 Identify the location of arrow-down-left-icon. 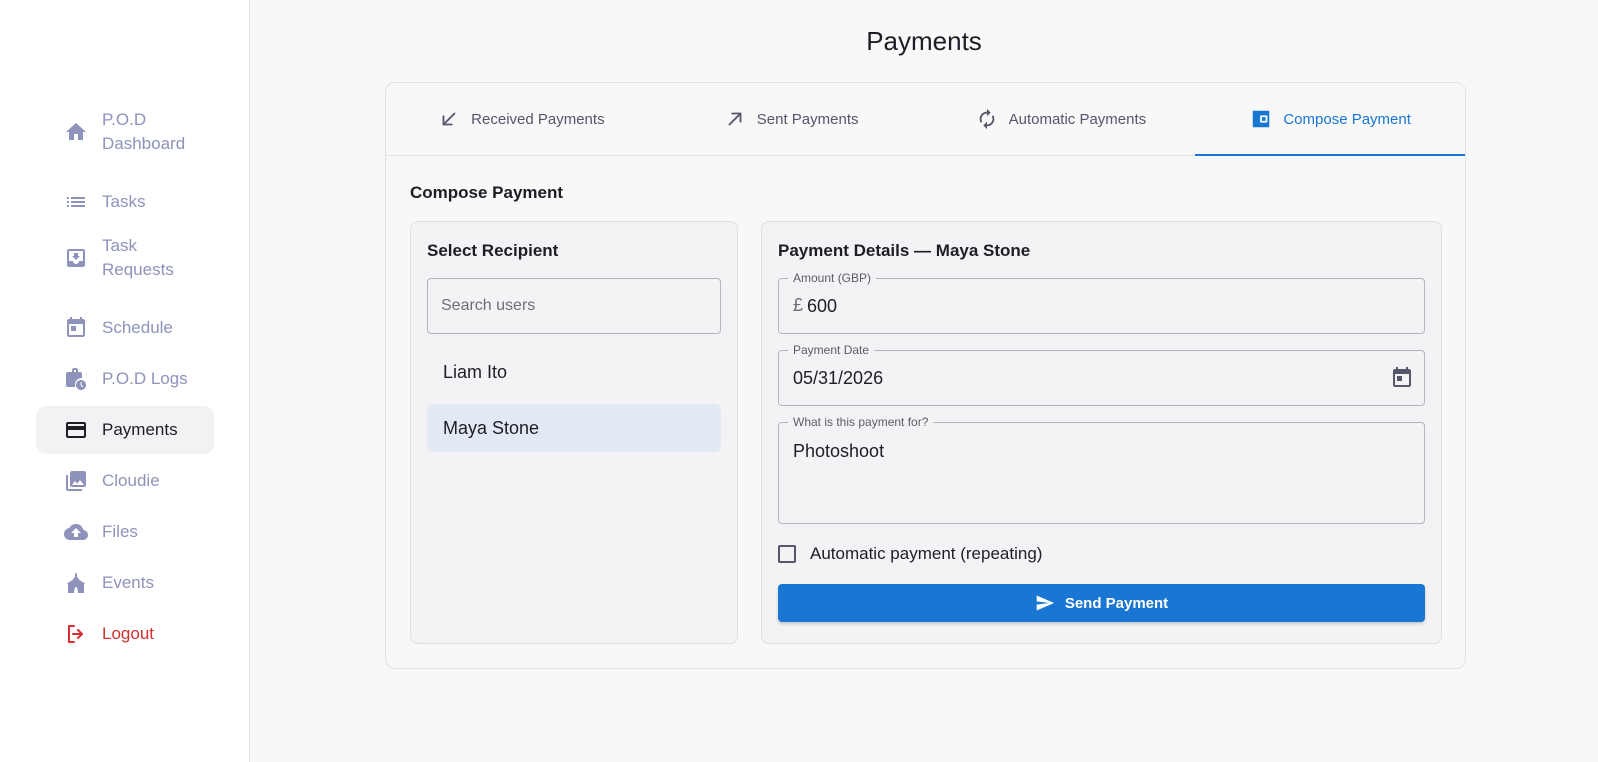
(449, 119).